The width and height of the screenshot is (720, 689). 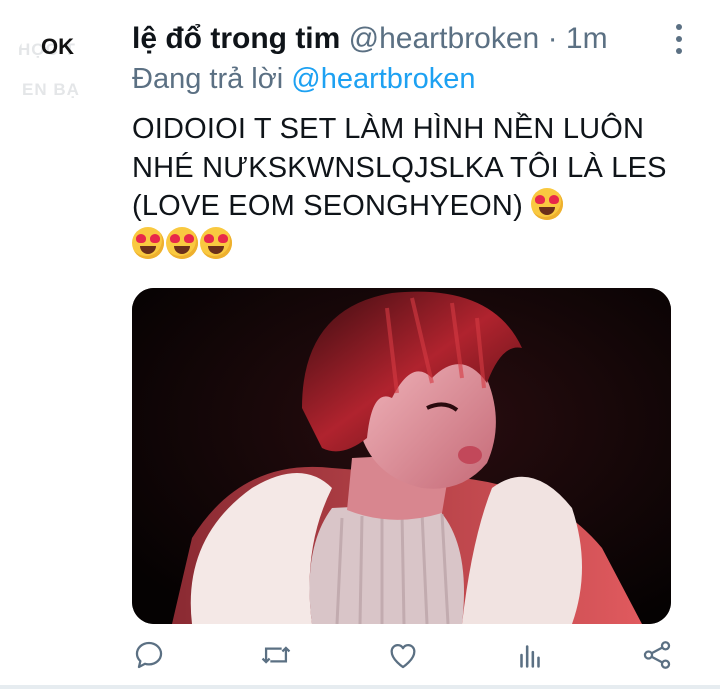 I want to click on tweet-header: lệ đổ trong tim @heartbroken · 1m, so click(x=370, y=39).